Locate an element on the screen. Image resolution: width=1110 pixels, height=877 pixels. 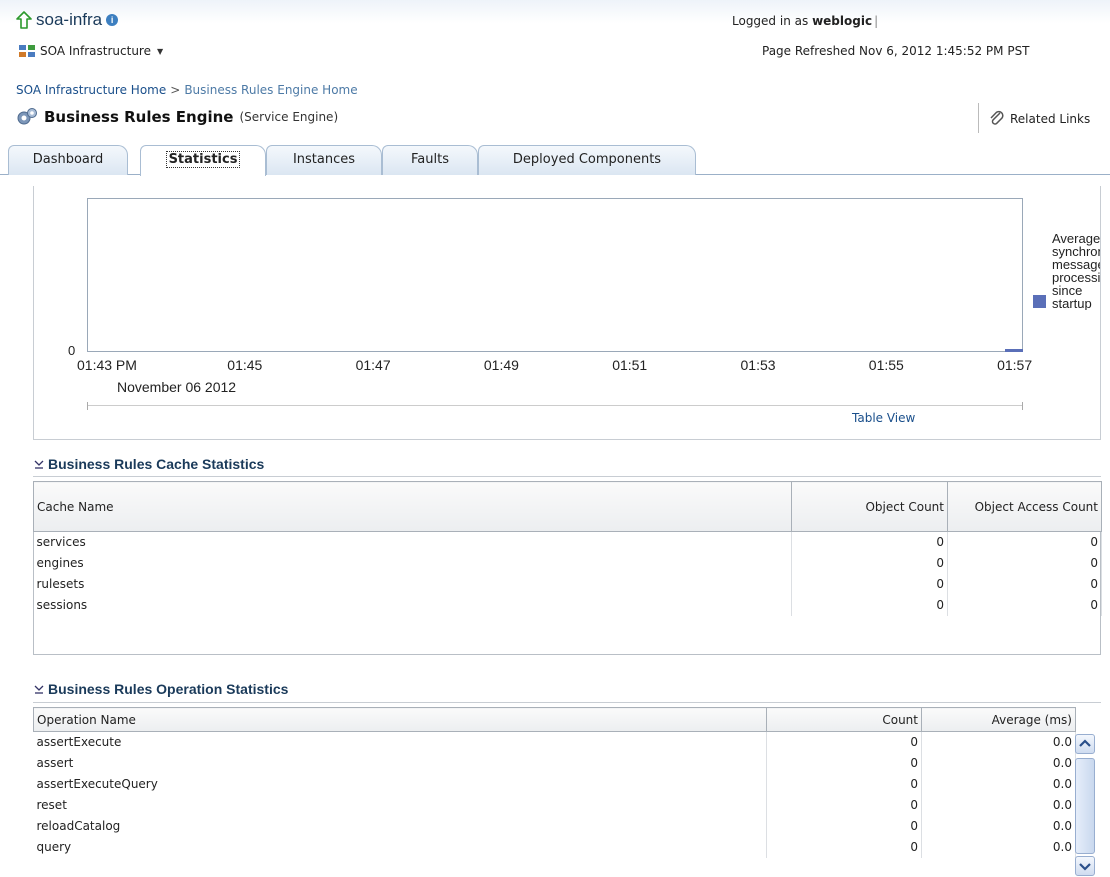
related-links-button: Related Links is located at coordinates (1039, 119).